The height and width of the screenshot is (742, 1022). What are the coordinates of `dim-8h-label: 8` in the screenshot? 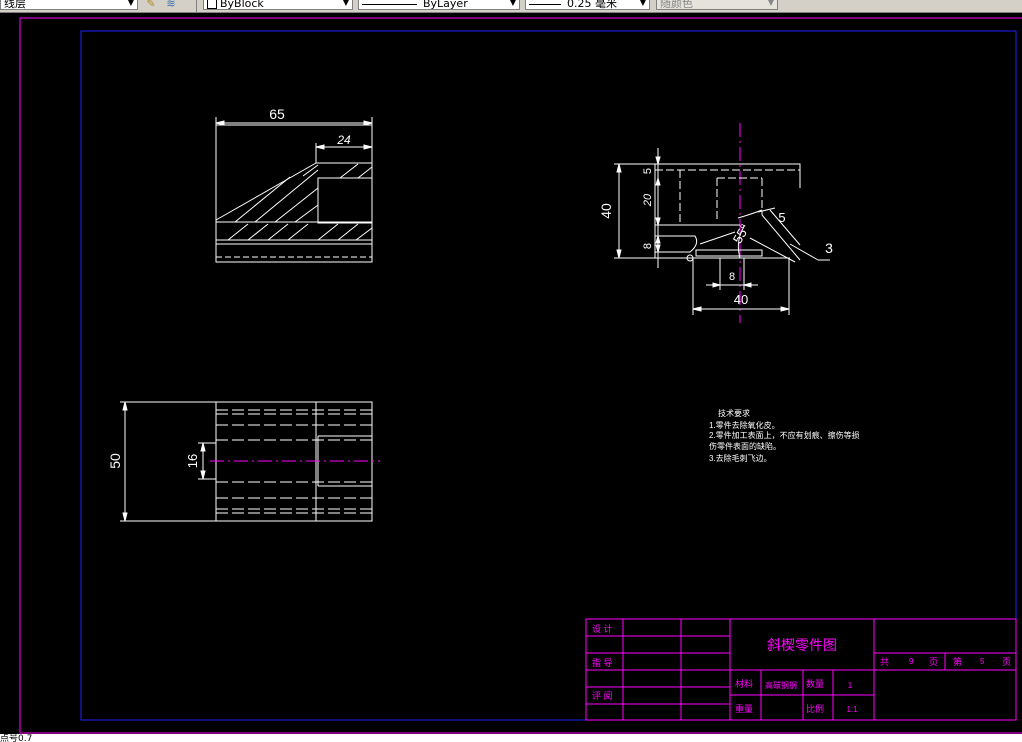 It's located at (732, 277).